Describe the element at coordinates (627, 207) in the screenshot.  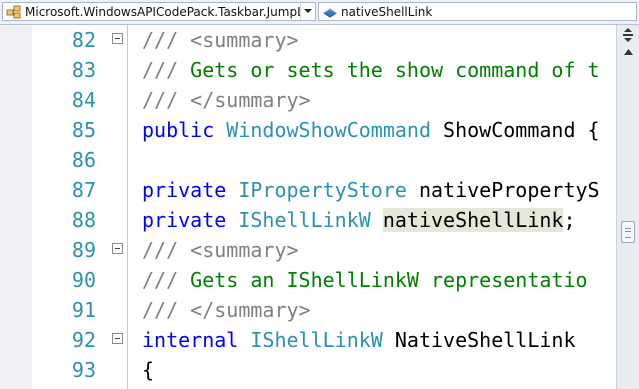
I see `vertical-scrollbar` at that location.